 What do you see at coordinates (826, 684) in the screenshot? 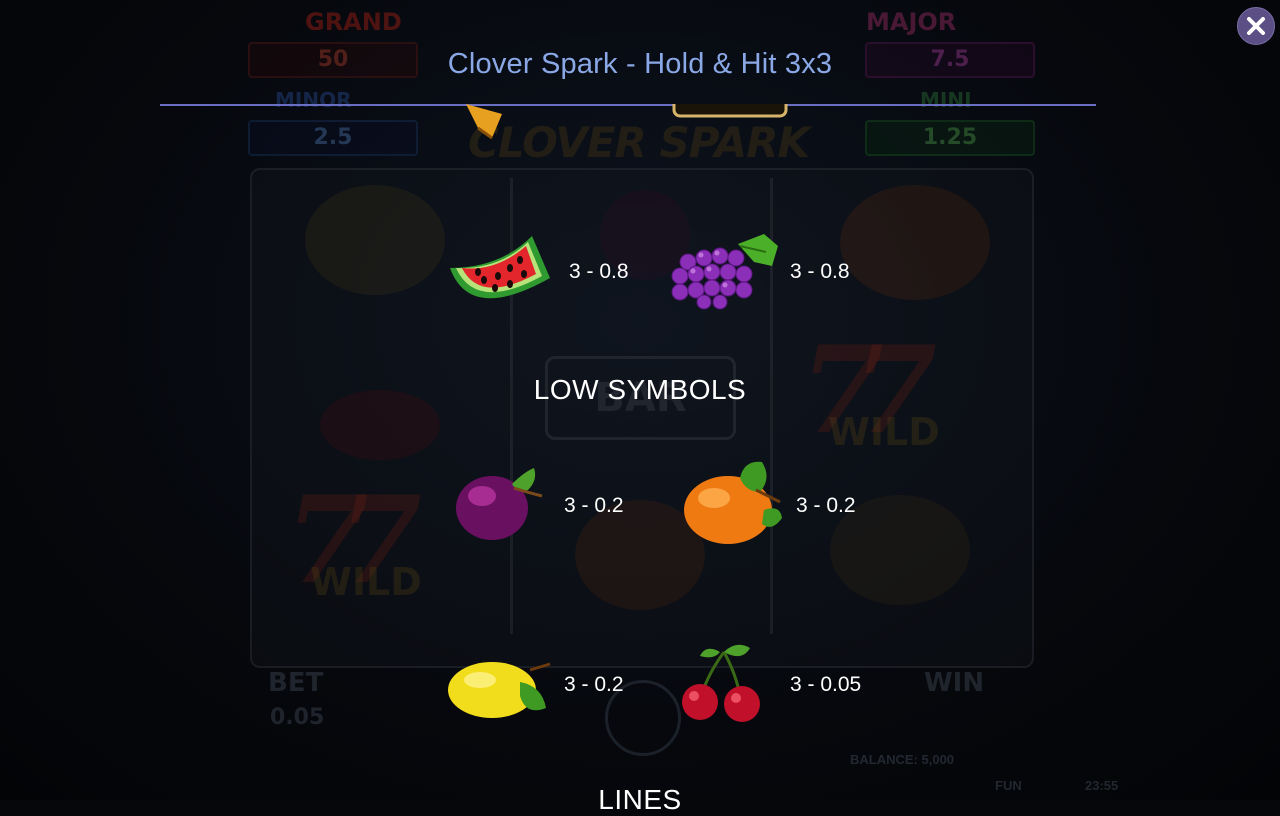
I see `cherry-payout: 3 - 0.05` at bounding box center [826, 684].